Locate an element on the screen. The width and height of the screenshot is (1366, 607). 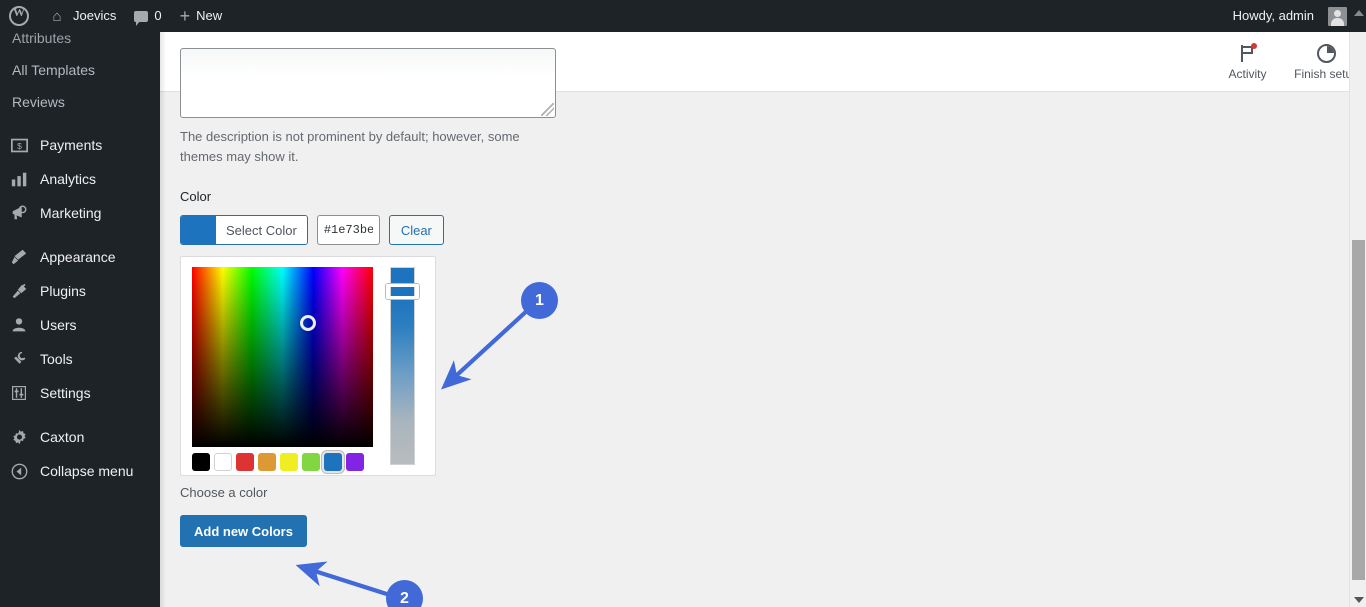
sidebar-label-payments: Payments is located at coordinates (71, 145).